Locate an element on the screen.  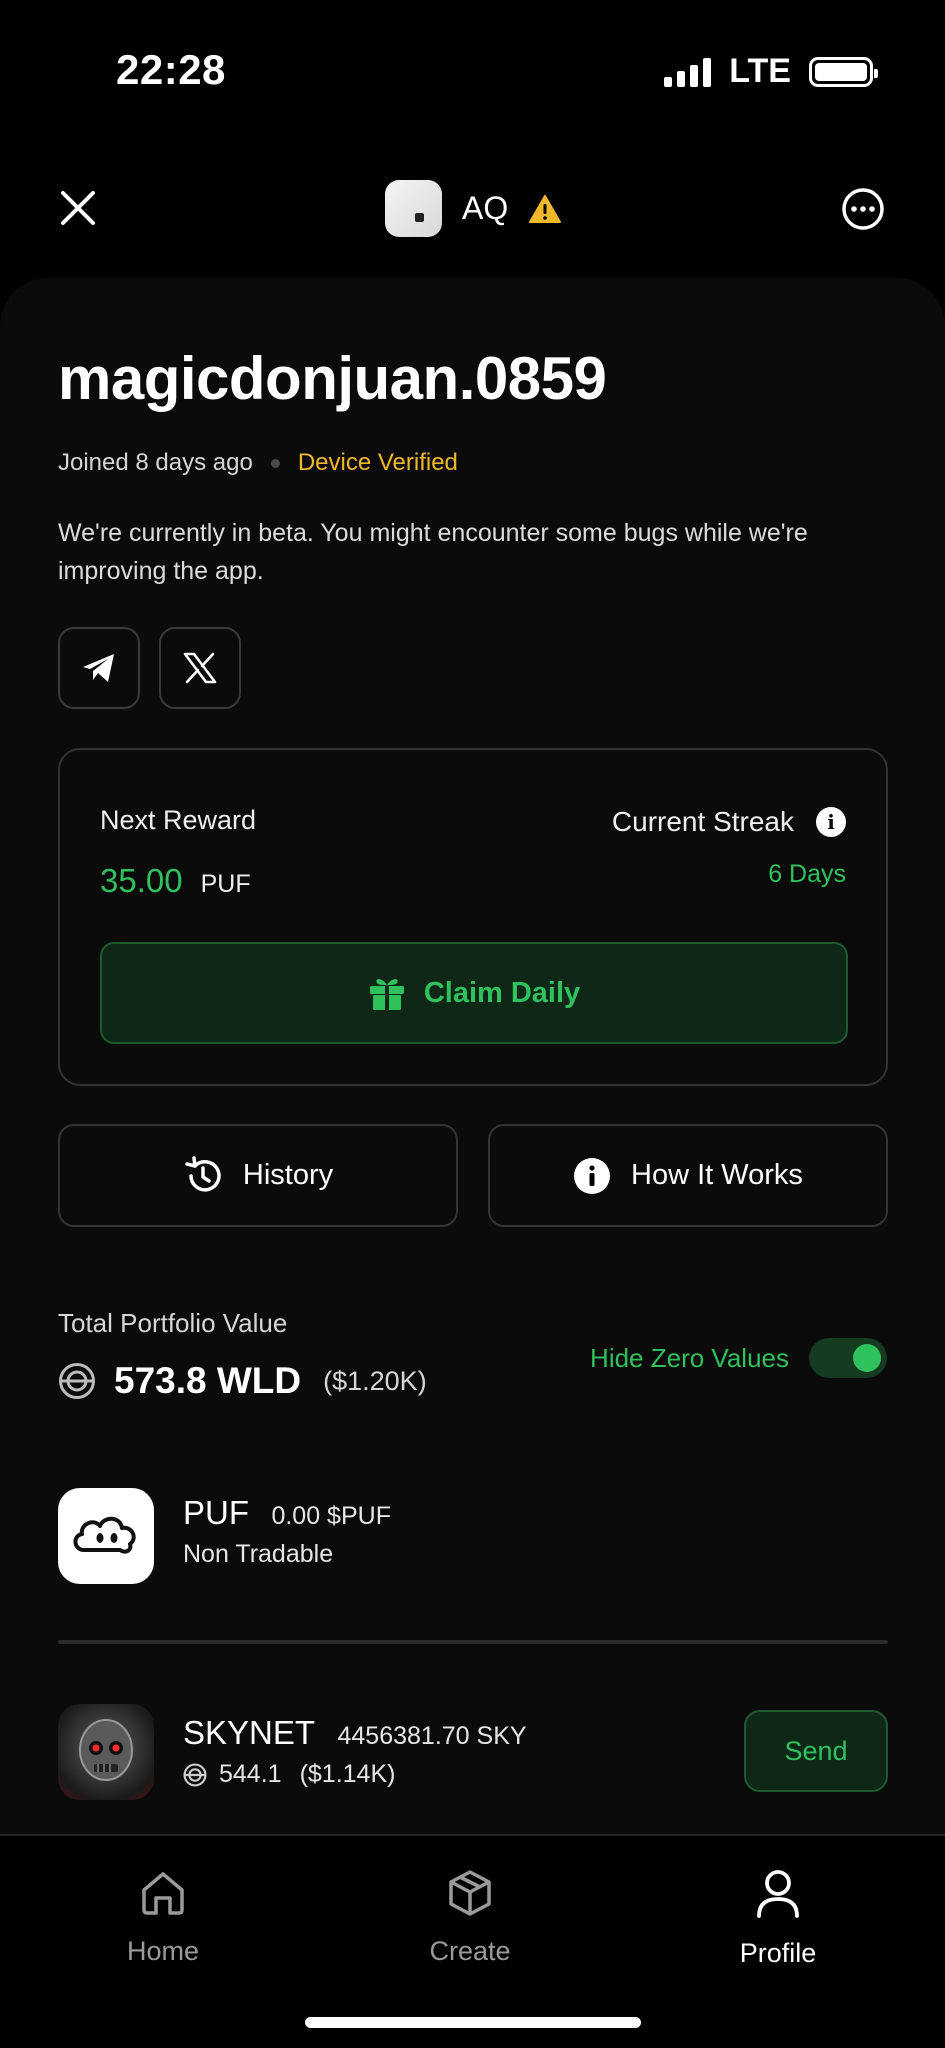
token-balance: 4456381.70 SKY is located at coordinates (432, 1736).